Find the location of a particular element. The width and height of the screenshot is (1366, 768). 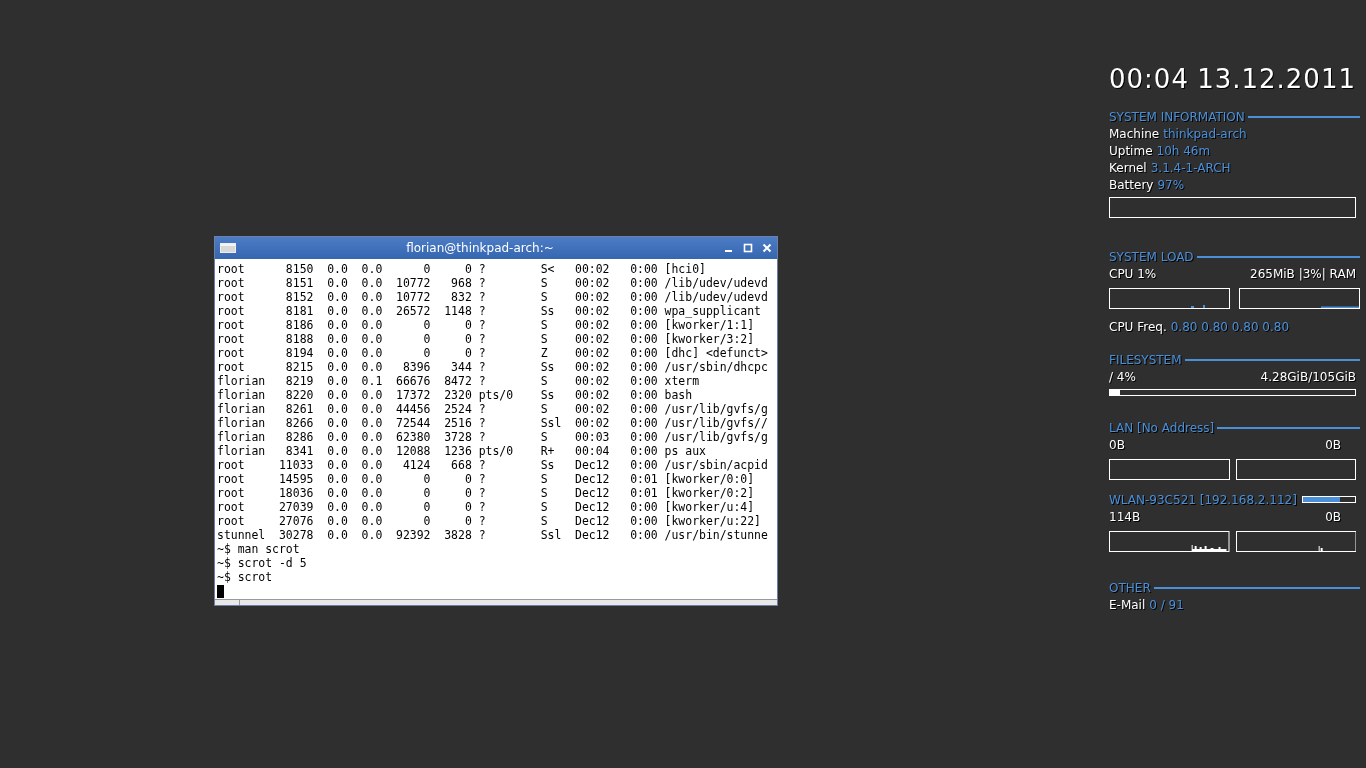

terminal-line: root 27039 0.0 0.0 0 0 ? S Dec12 0:00 [kworker/u:4] is located at coordinates (486, 507).